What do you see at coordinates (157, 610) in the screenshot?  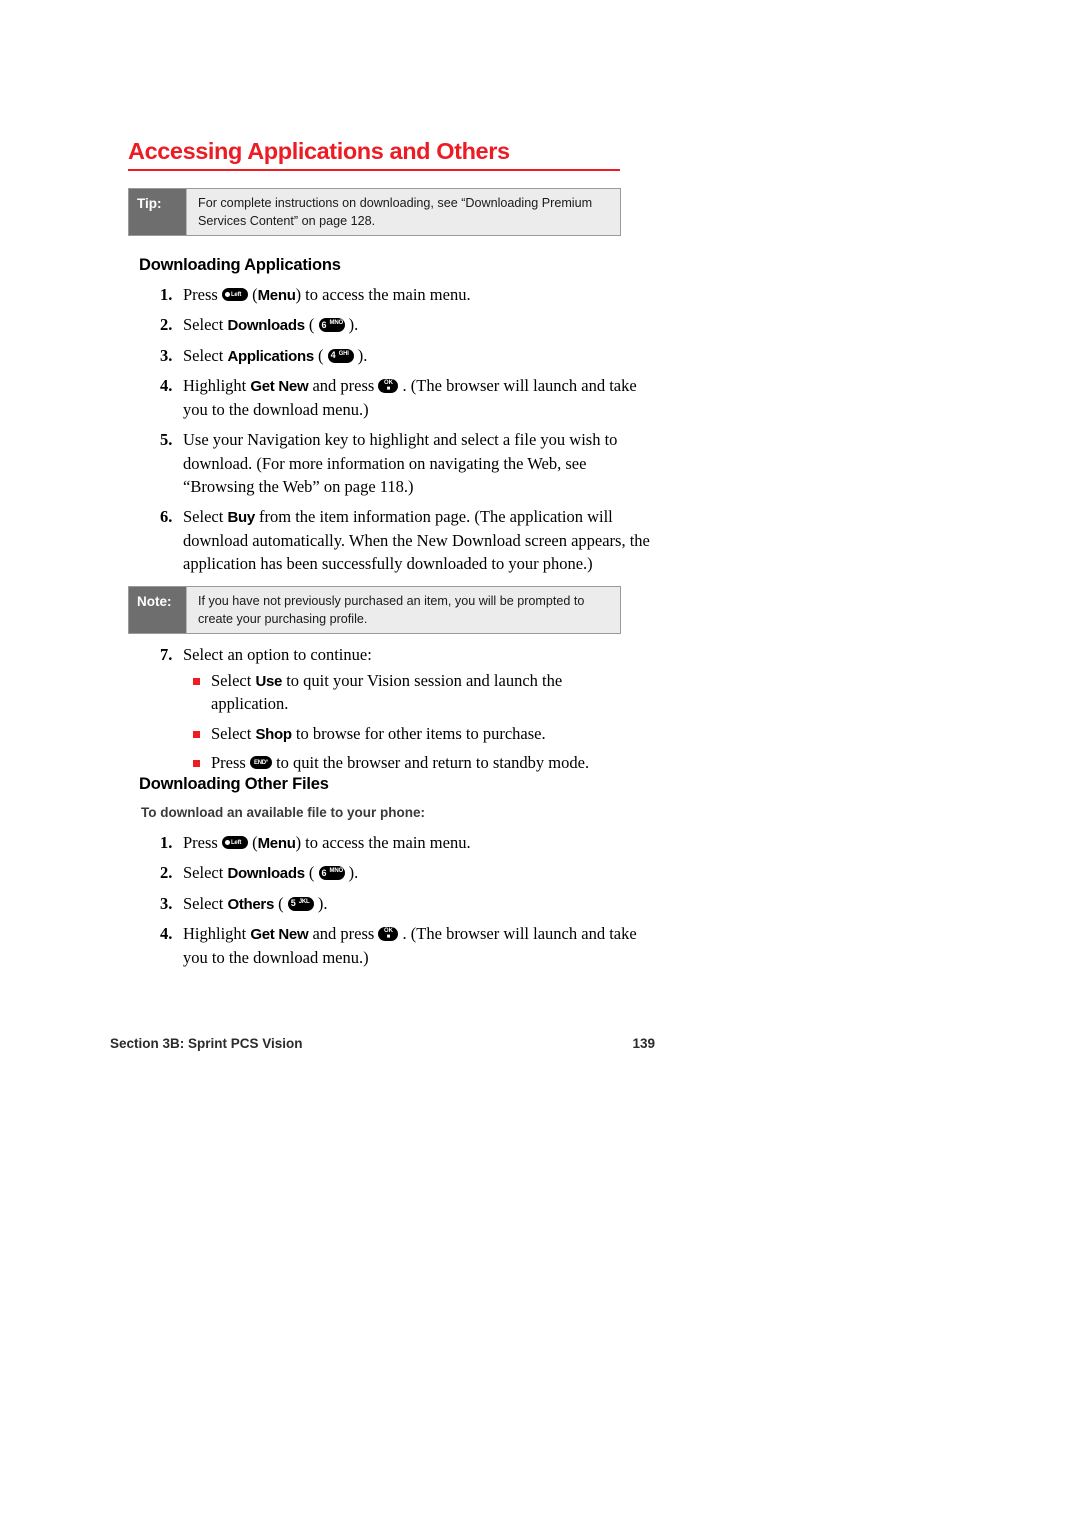 I see `note-callout-label: Note:` at bounding box center [157, 610].